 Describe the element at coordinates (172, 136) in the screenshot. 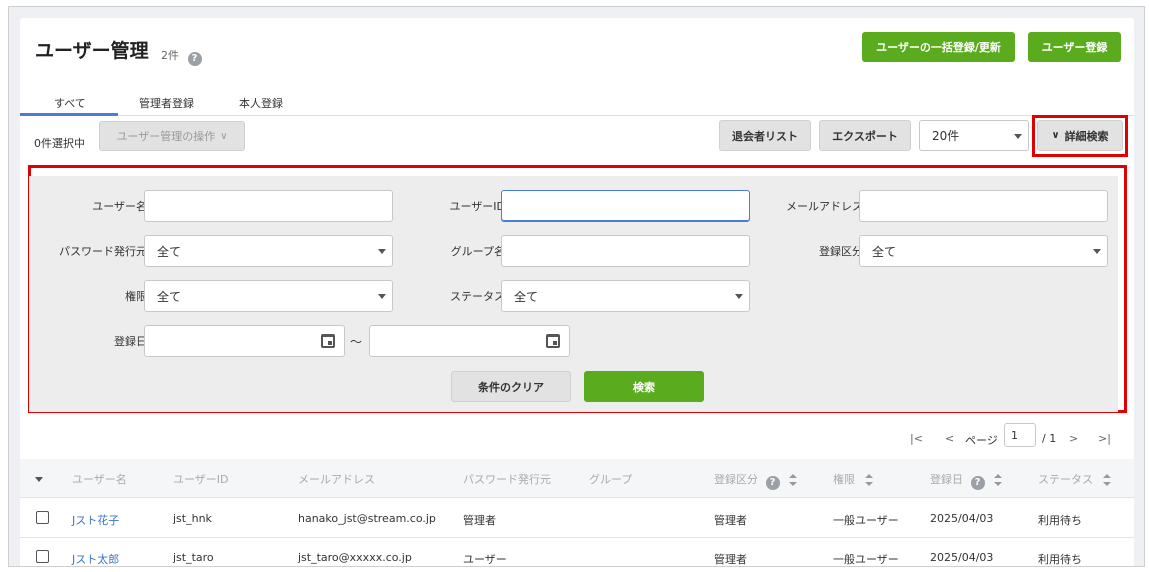

I see `user-operations-dropdown: ユーザー管理の操作 ∨` at that location.